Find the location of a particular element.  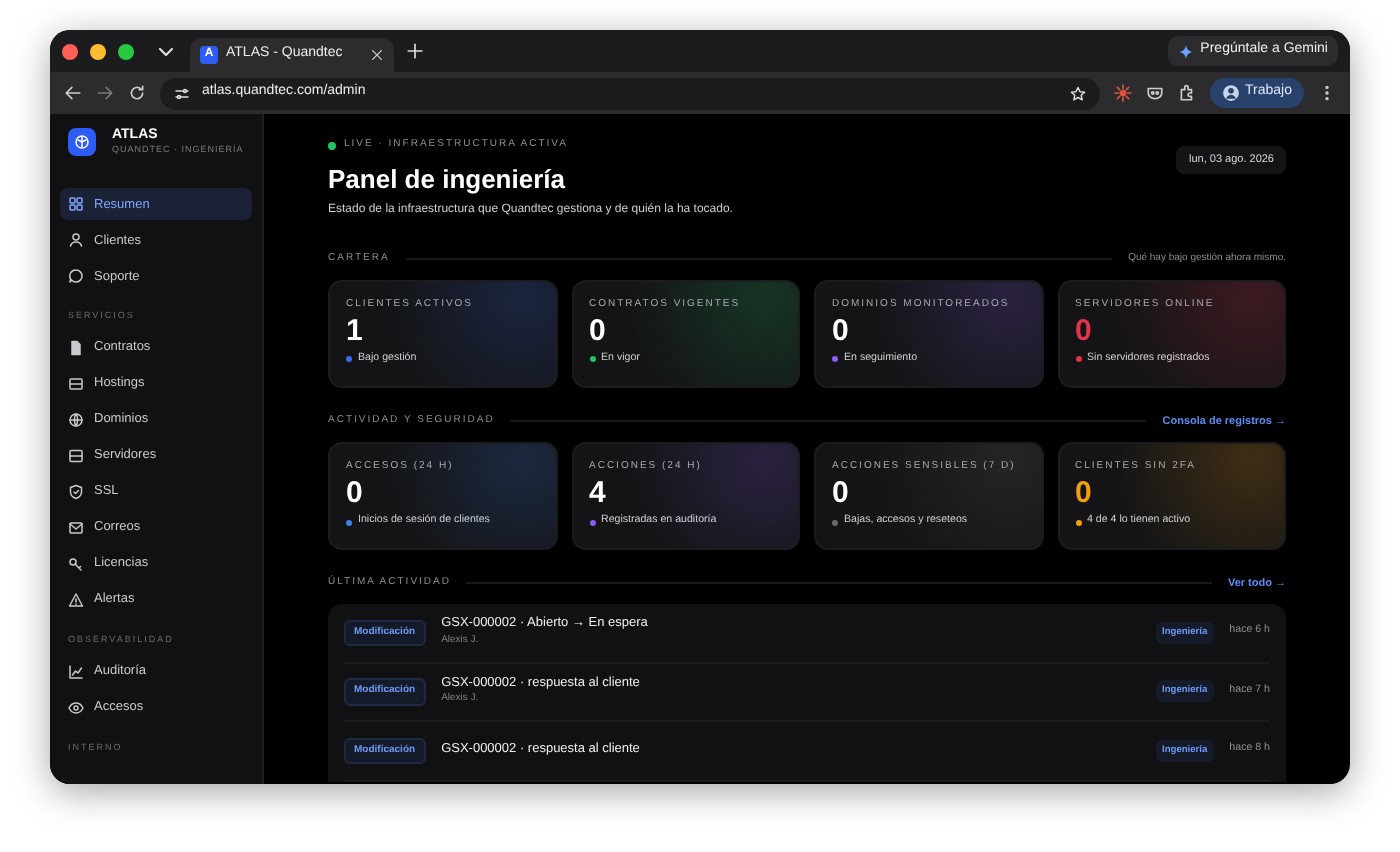

maximize-window-button is located at coordinates (126, 51).